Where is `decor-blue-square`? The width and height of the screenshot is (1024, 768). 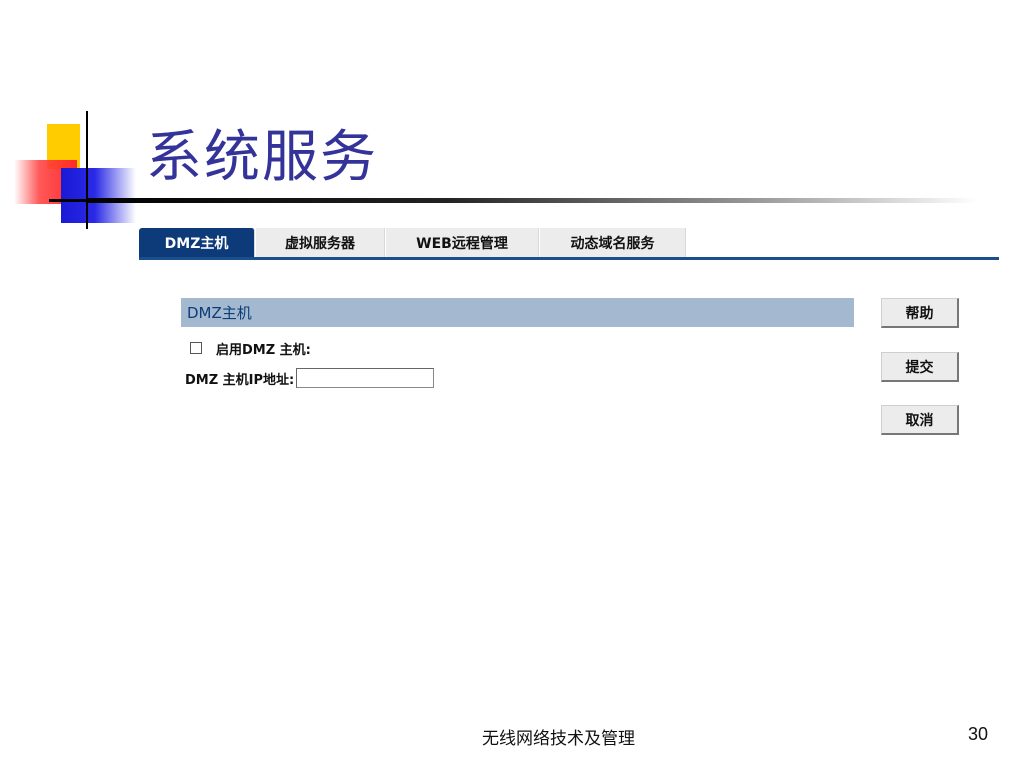 decor-blue-square is located at coordinates (98, 195).